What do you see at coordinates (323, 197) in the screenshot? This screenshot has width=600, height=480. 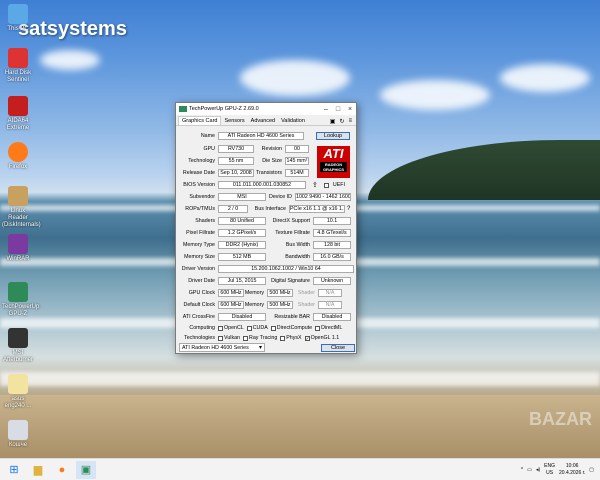 I see `device-id-field: 1002 9490 - 1462 1600` at bounding box center [323, 197].